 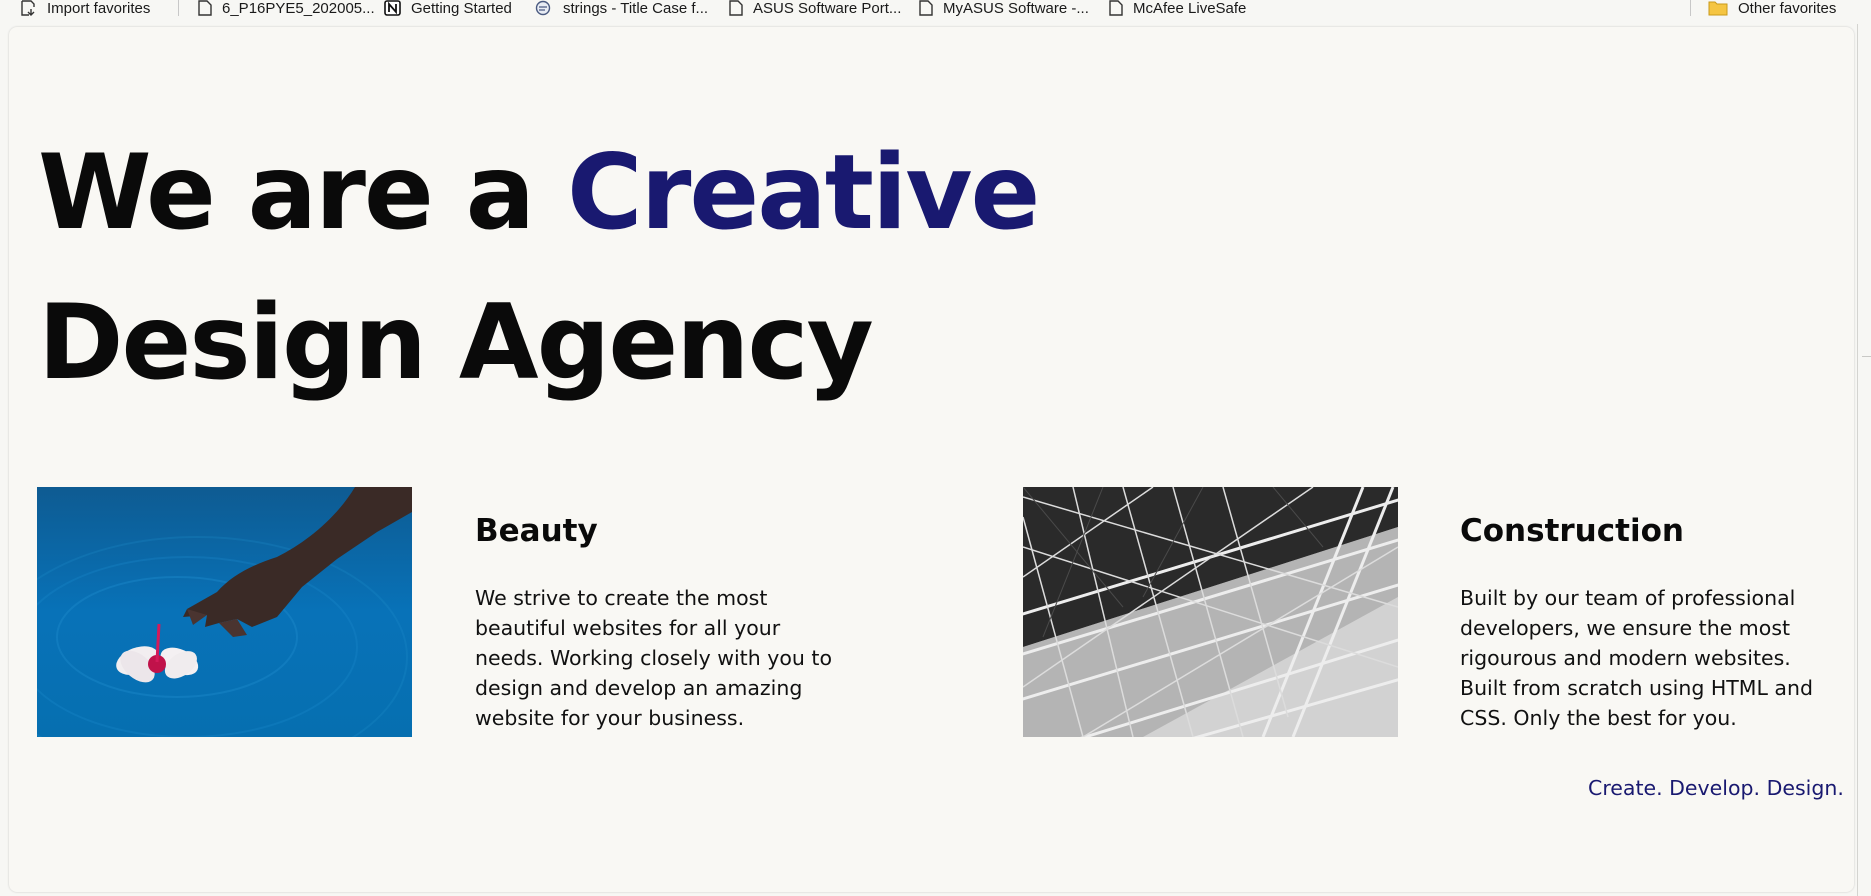 What do you see at coordinates (536, 531) in the screenshot?
I see `beauty-title: Beauty` at bounding box center [536, 531].